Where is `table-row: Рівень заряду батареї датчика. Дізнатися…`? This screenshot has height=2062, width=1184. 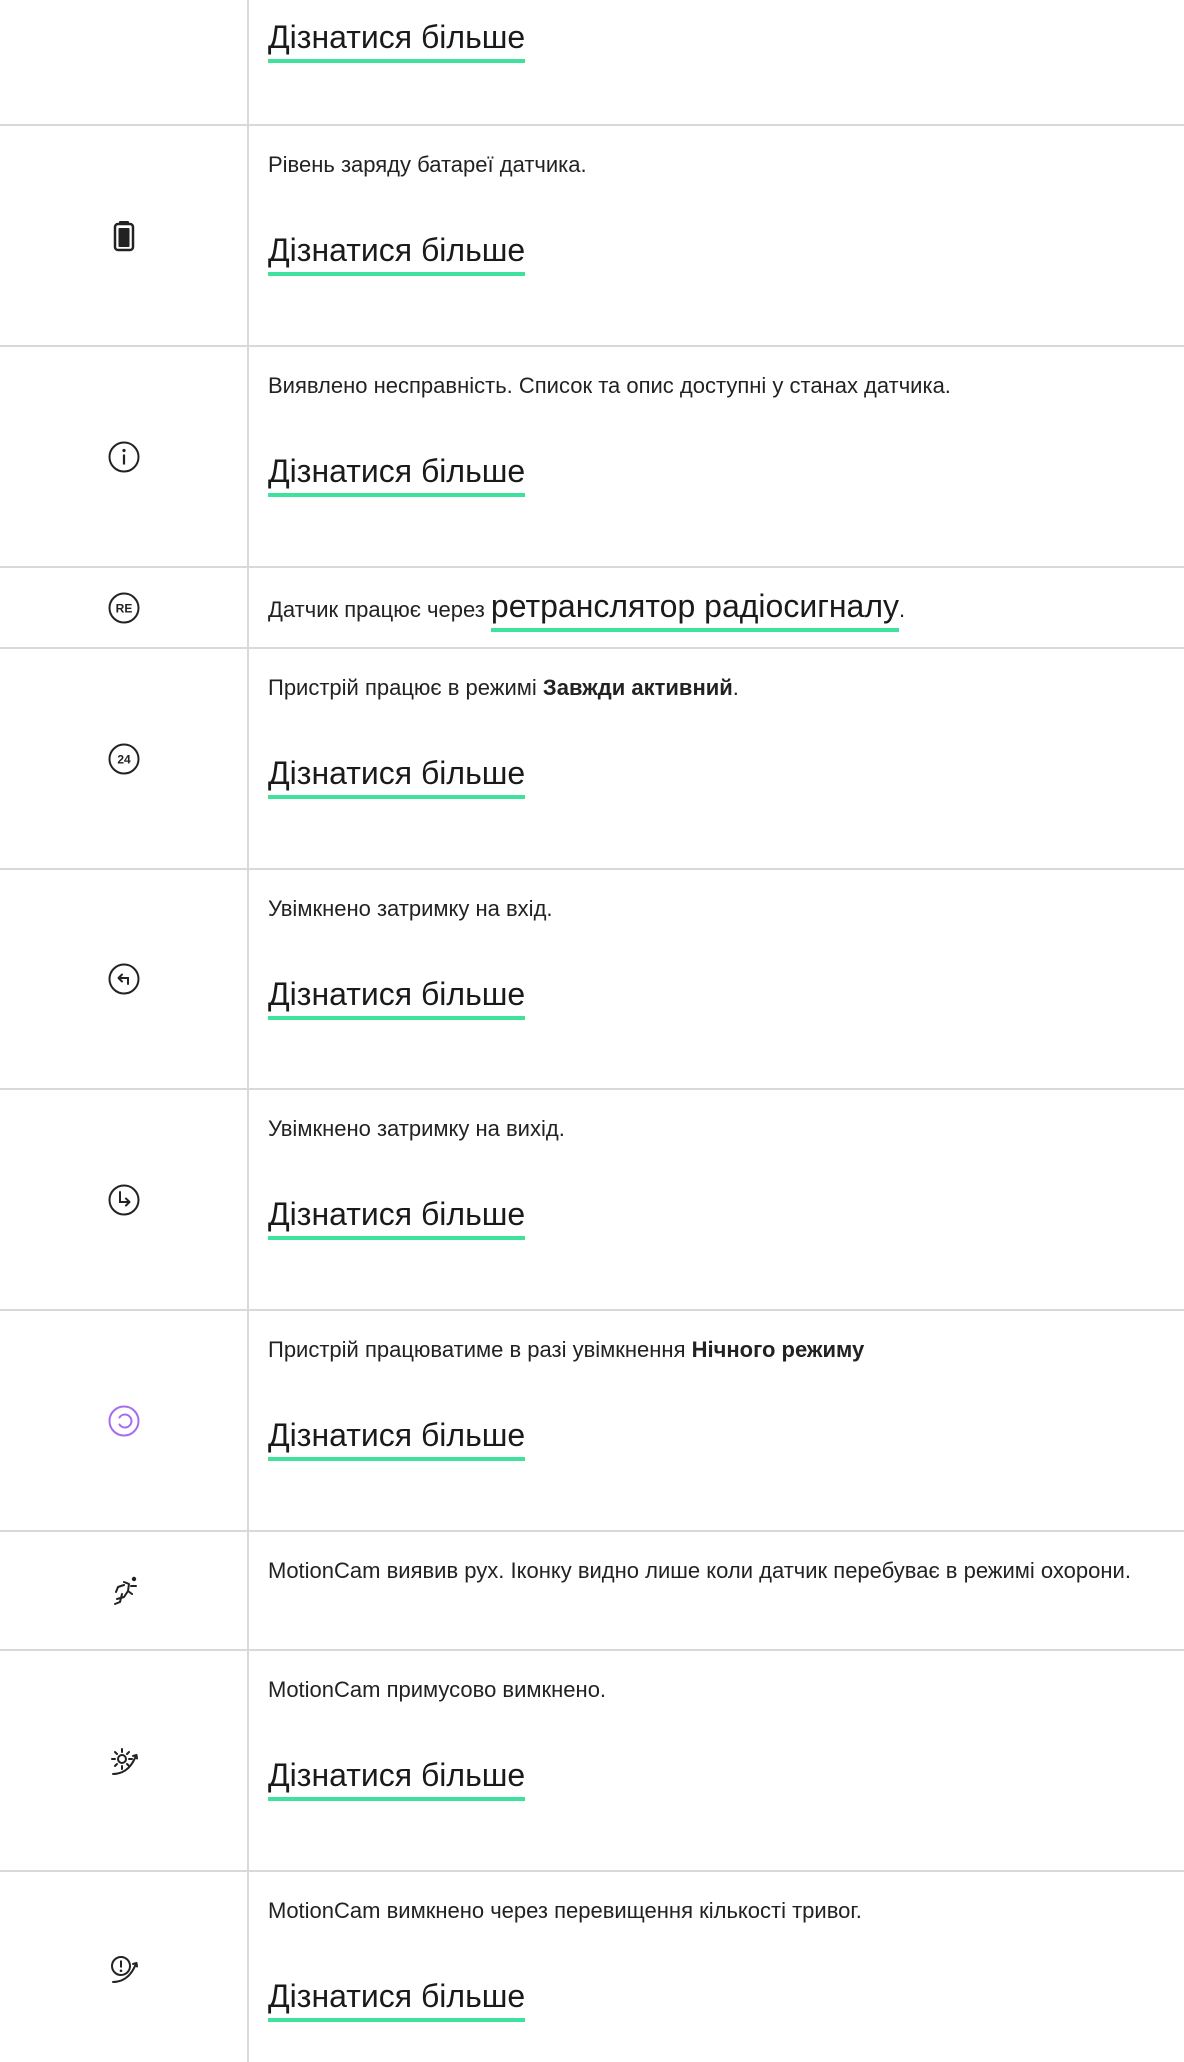
table-row: Рівень заряду батареї датчика. Дізнатися… is located at coordinates (592, 236).